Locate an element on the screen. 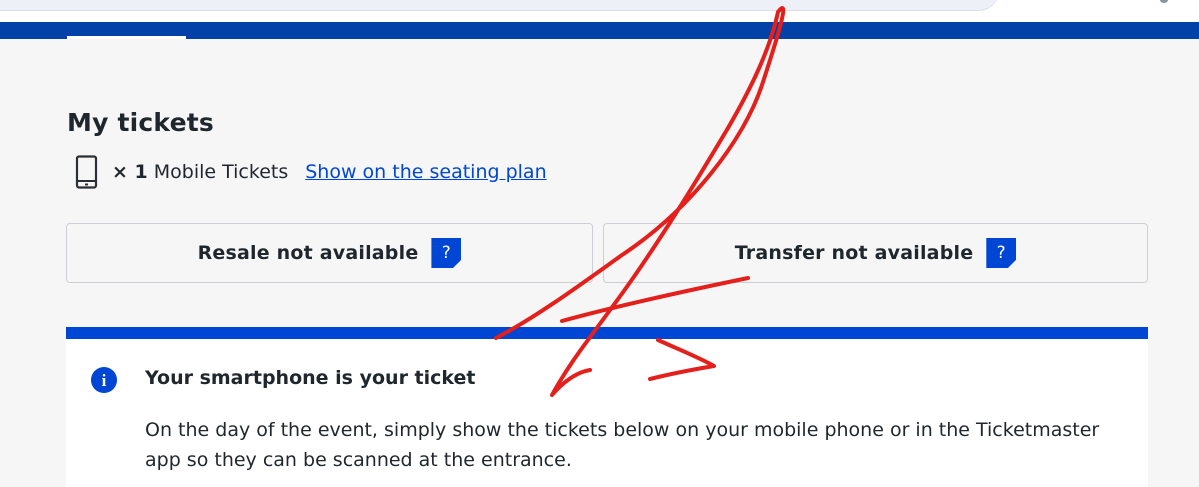 The width and height of the screenshot is (1199, 487). info-icon: i is located at coordinates (104, 380).